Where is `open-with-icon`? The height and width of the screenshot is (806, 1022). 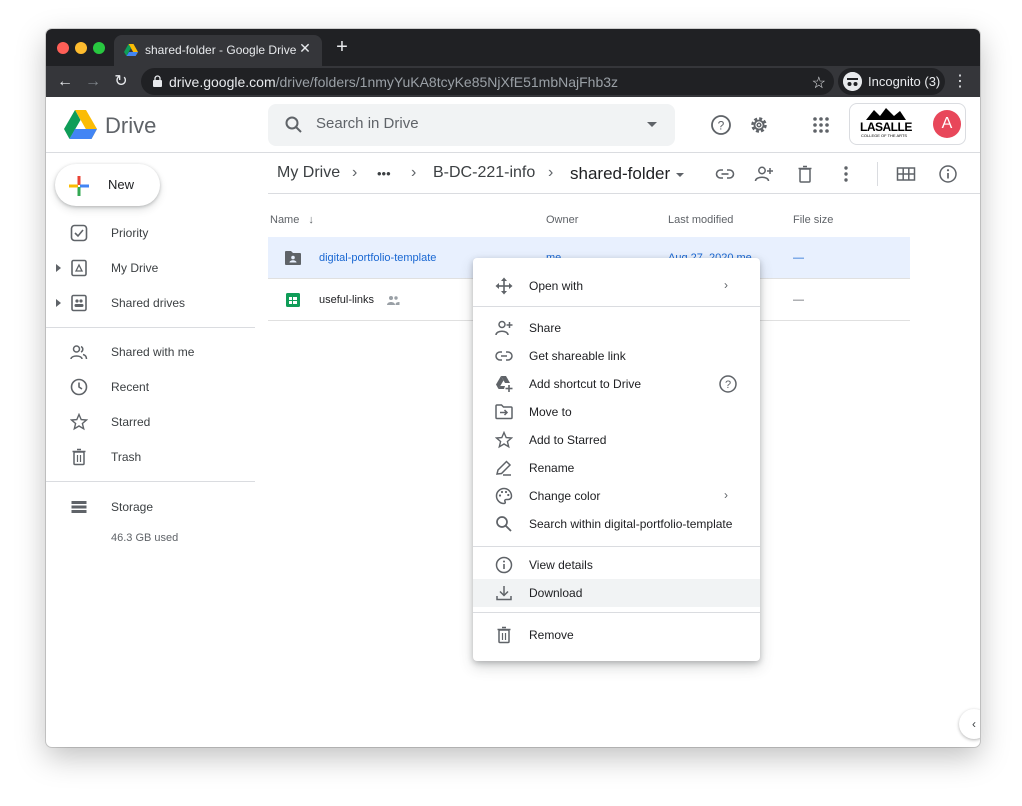 open-with-icon is located at coordinates (504, 286).